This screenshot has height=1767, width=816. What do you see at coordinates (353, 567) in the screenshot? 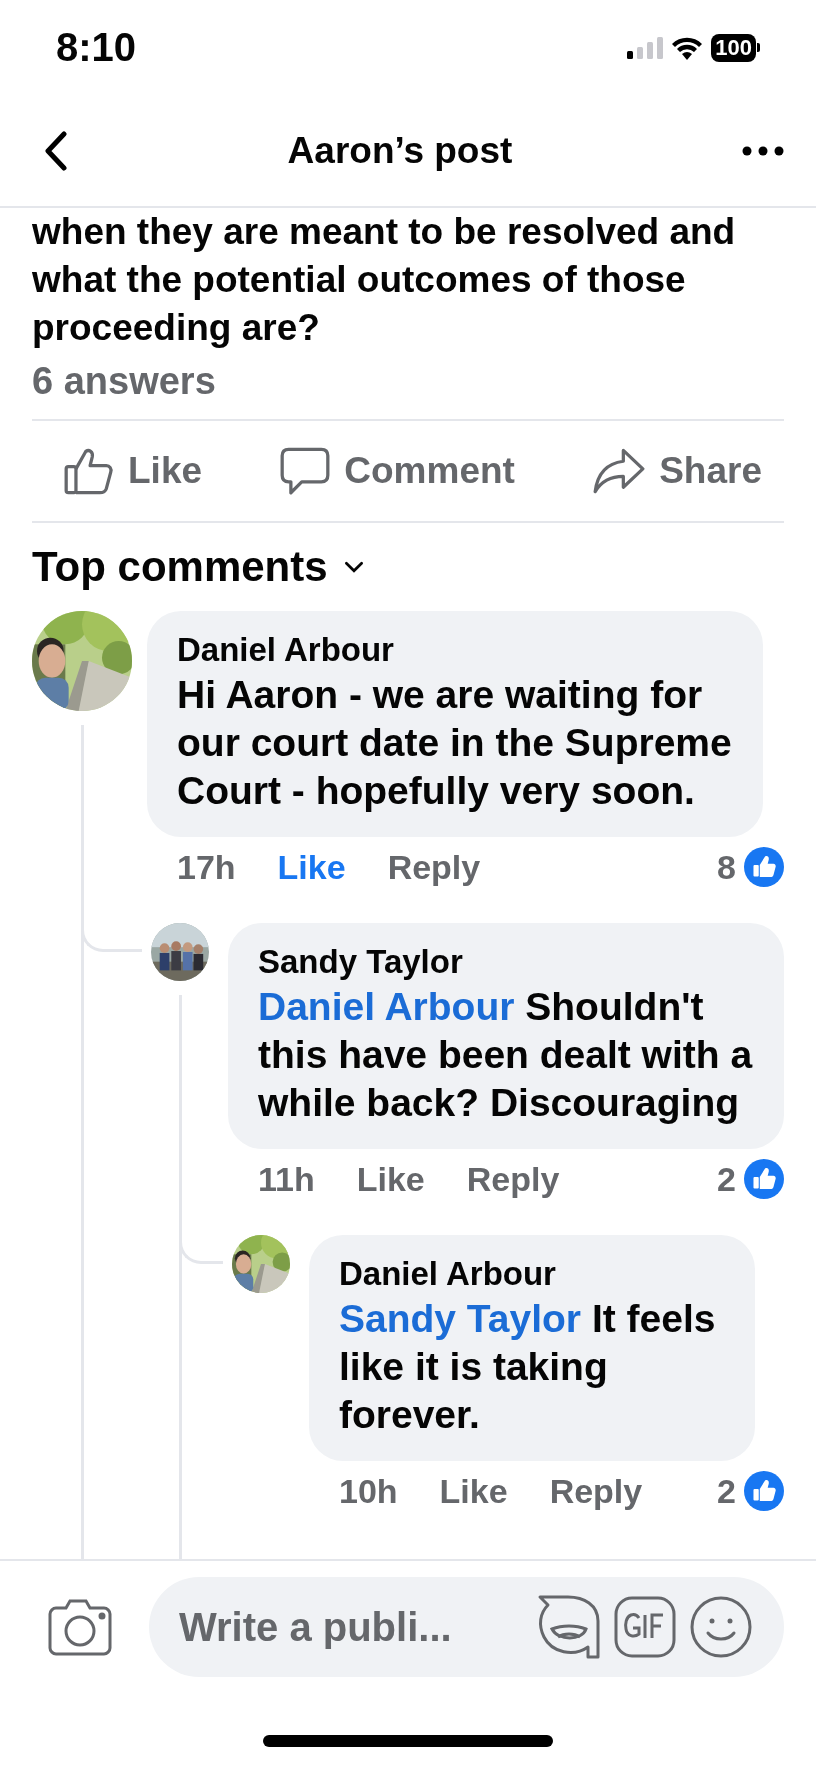
I see `chevron-down-icon` at bounding box center [353, 567].